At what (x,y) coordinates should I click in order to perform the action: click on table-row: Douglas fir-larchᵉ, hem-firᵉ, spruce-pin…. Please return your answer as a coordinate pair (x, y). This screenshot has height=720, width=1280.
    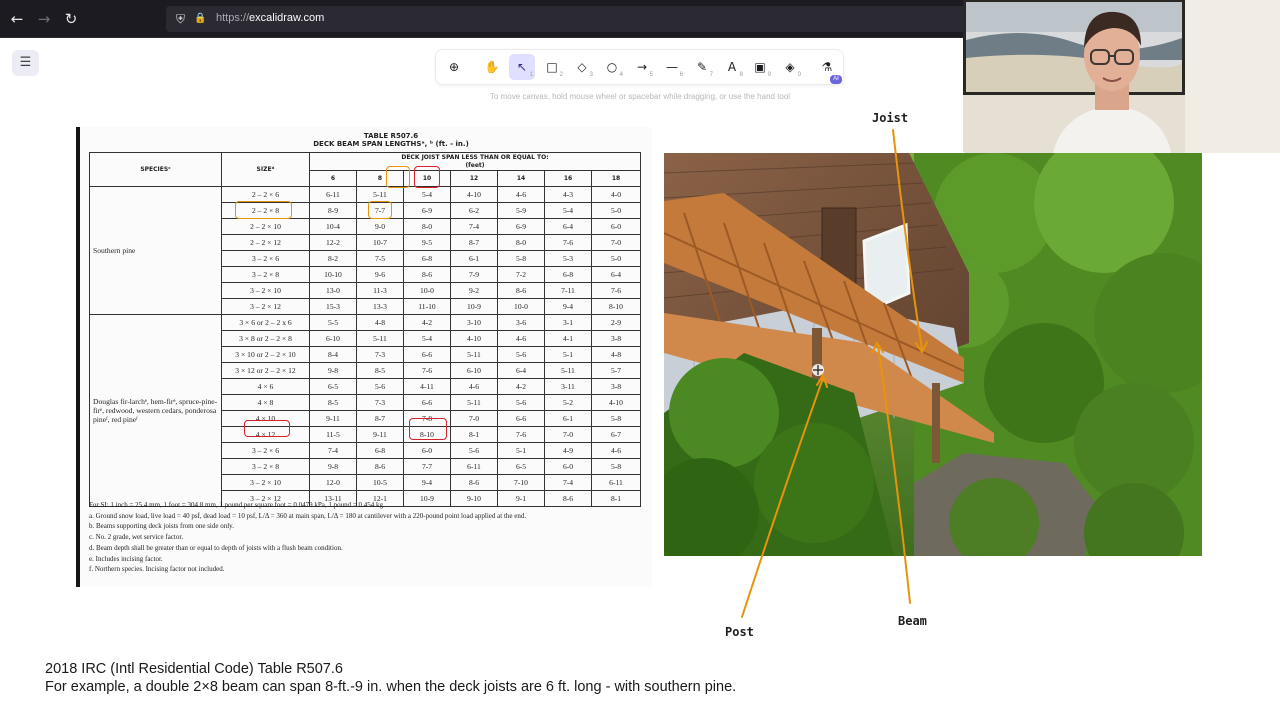
    Looking at the image, I should click on (365, 410).